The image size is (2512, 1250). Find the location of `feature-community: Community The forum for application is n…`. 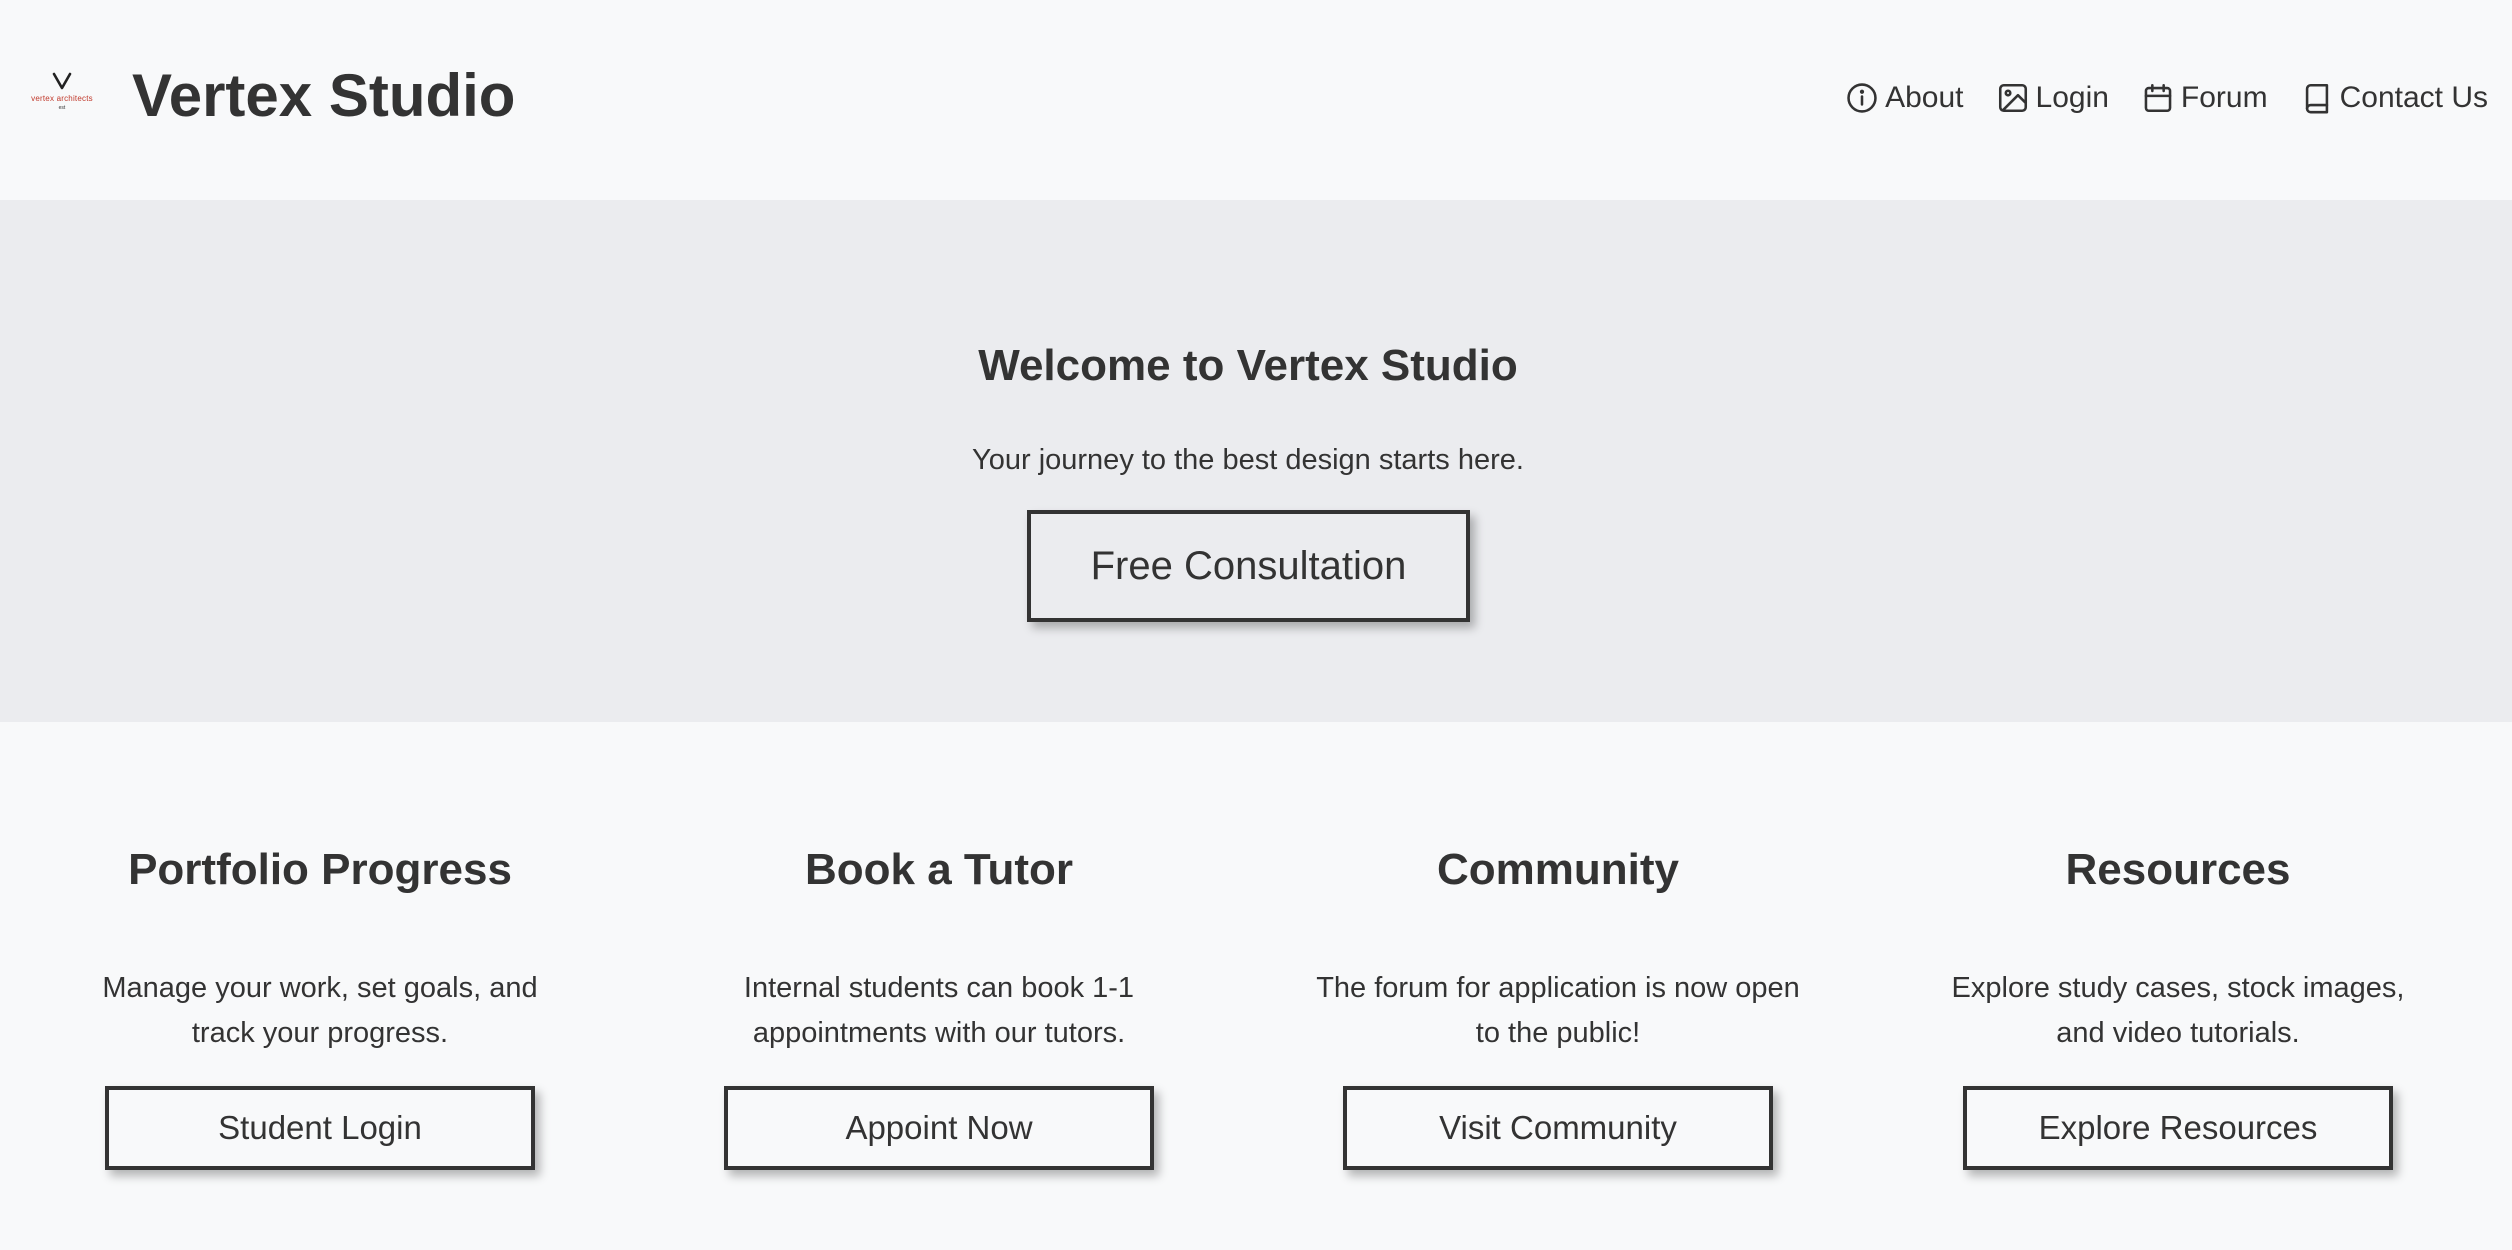

feature-community: Community The forum for application is n… is located at coordinates (1558, 986).